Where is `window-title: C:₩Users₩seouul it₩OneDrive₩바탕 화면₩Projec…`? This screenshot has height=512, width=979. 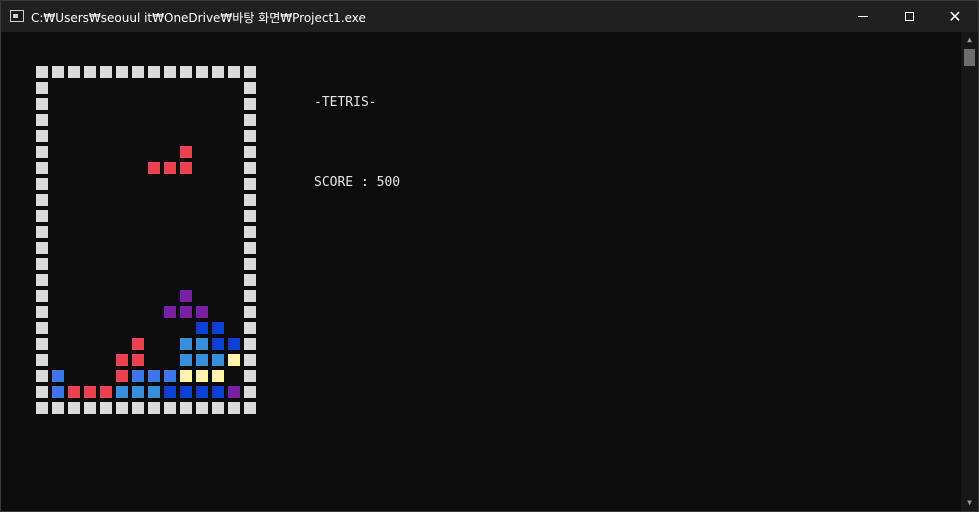
window-title: C:₩Users₩seouul it₩OneDrive₩바탕 화면₩Projec… is located at coordinates (198, 18).